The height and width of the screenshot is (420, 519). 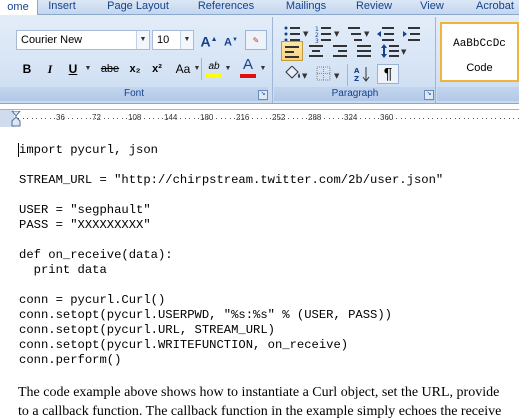 What do you see at coordinates (388, 74) in the screenshot?
I see `show-formatting-marks-button: ¶` at bounding box center [388, 74].